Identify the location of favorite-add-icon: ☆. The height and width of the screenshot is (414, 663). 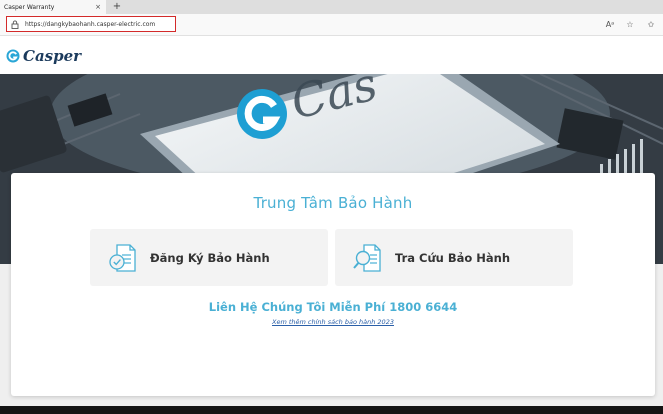
(630, 25).